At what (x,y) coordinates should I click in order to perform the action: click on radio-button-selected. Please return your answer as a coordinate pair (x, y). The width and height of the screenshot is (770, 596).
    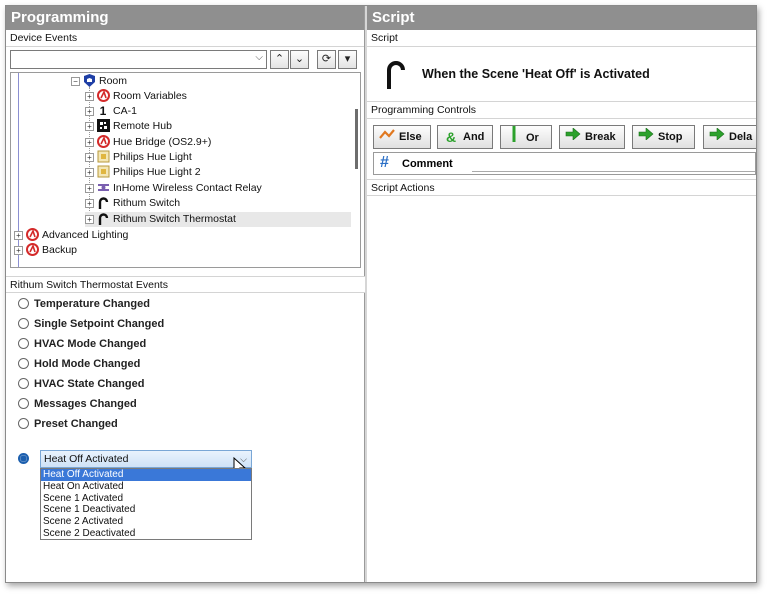
    Looking at the image, I should click on (23, 458).